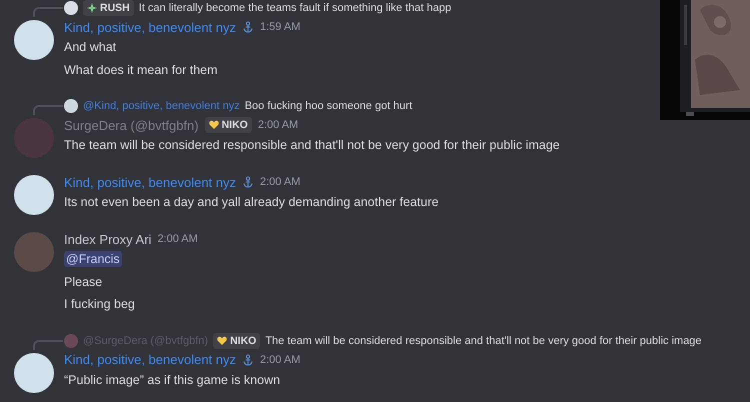 This screenshot has width=750, height=402. Describe the element at coordinates (172, 379) in the screenshot. I see `message-text: “Public image” as if this game is known` at that location.